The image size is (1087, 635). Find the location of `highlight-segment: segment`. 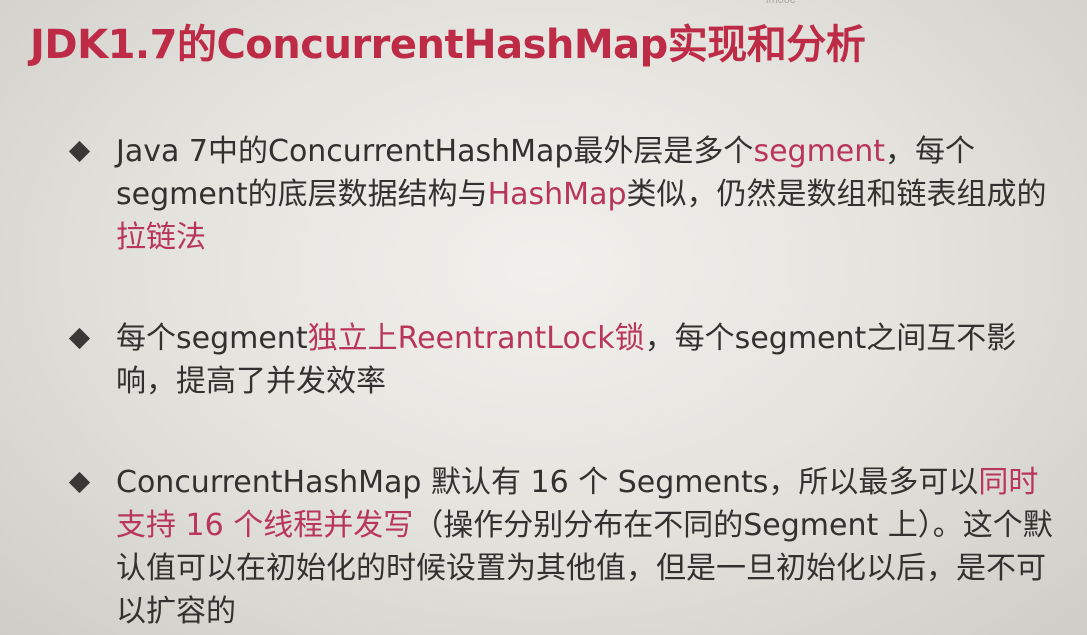

highlight-segment: segment is located at coordinates (819, 151).